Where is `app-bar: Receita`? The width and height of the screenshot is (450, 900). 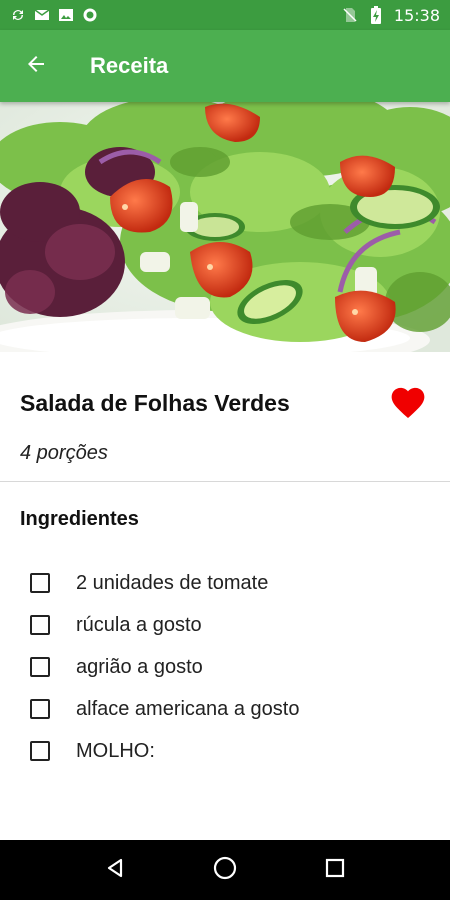
app-bar: Receita is located at coordinates (225, 66).